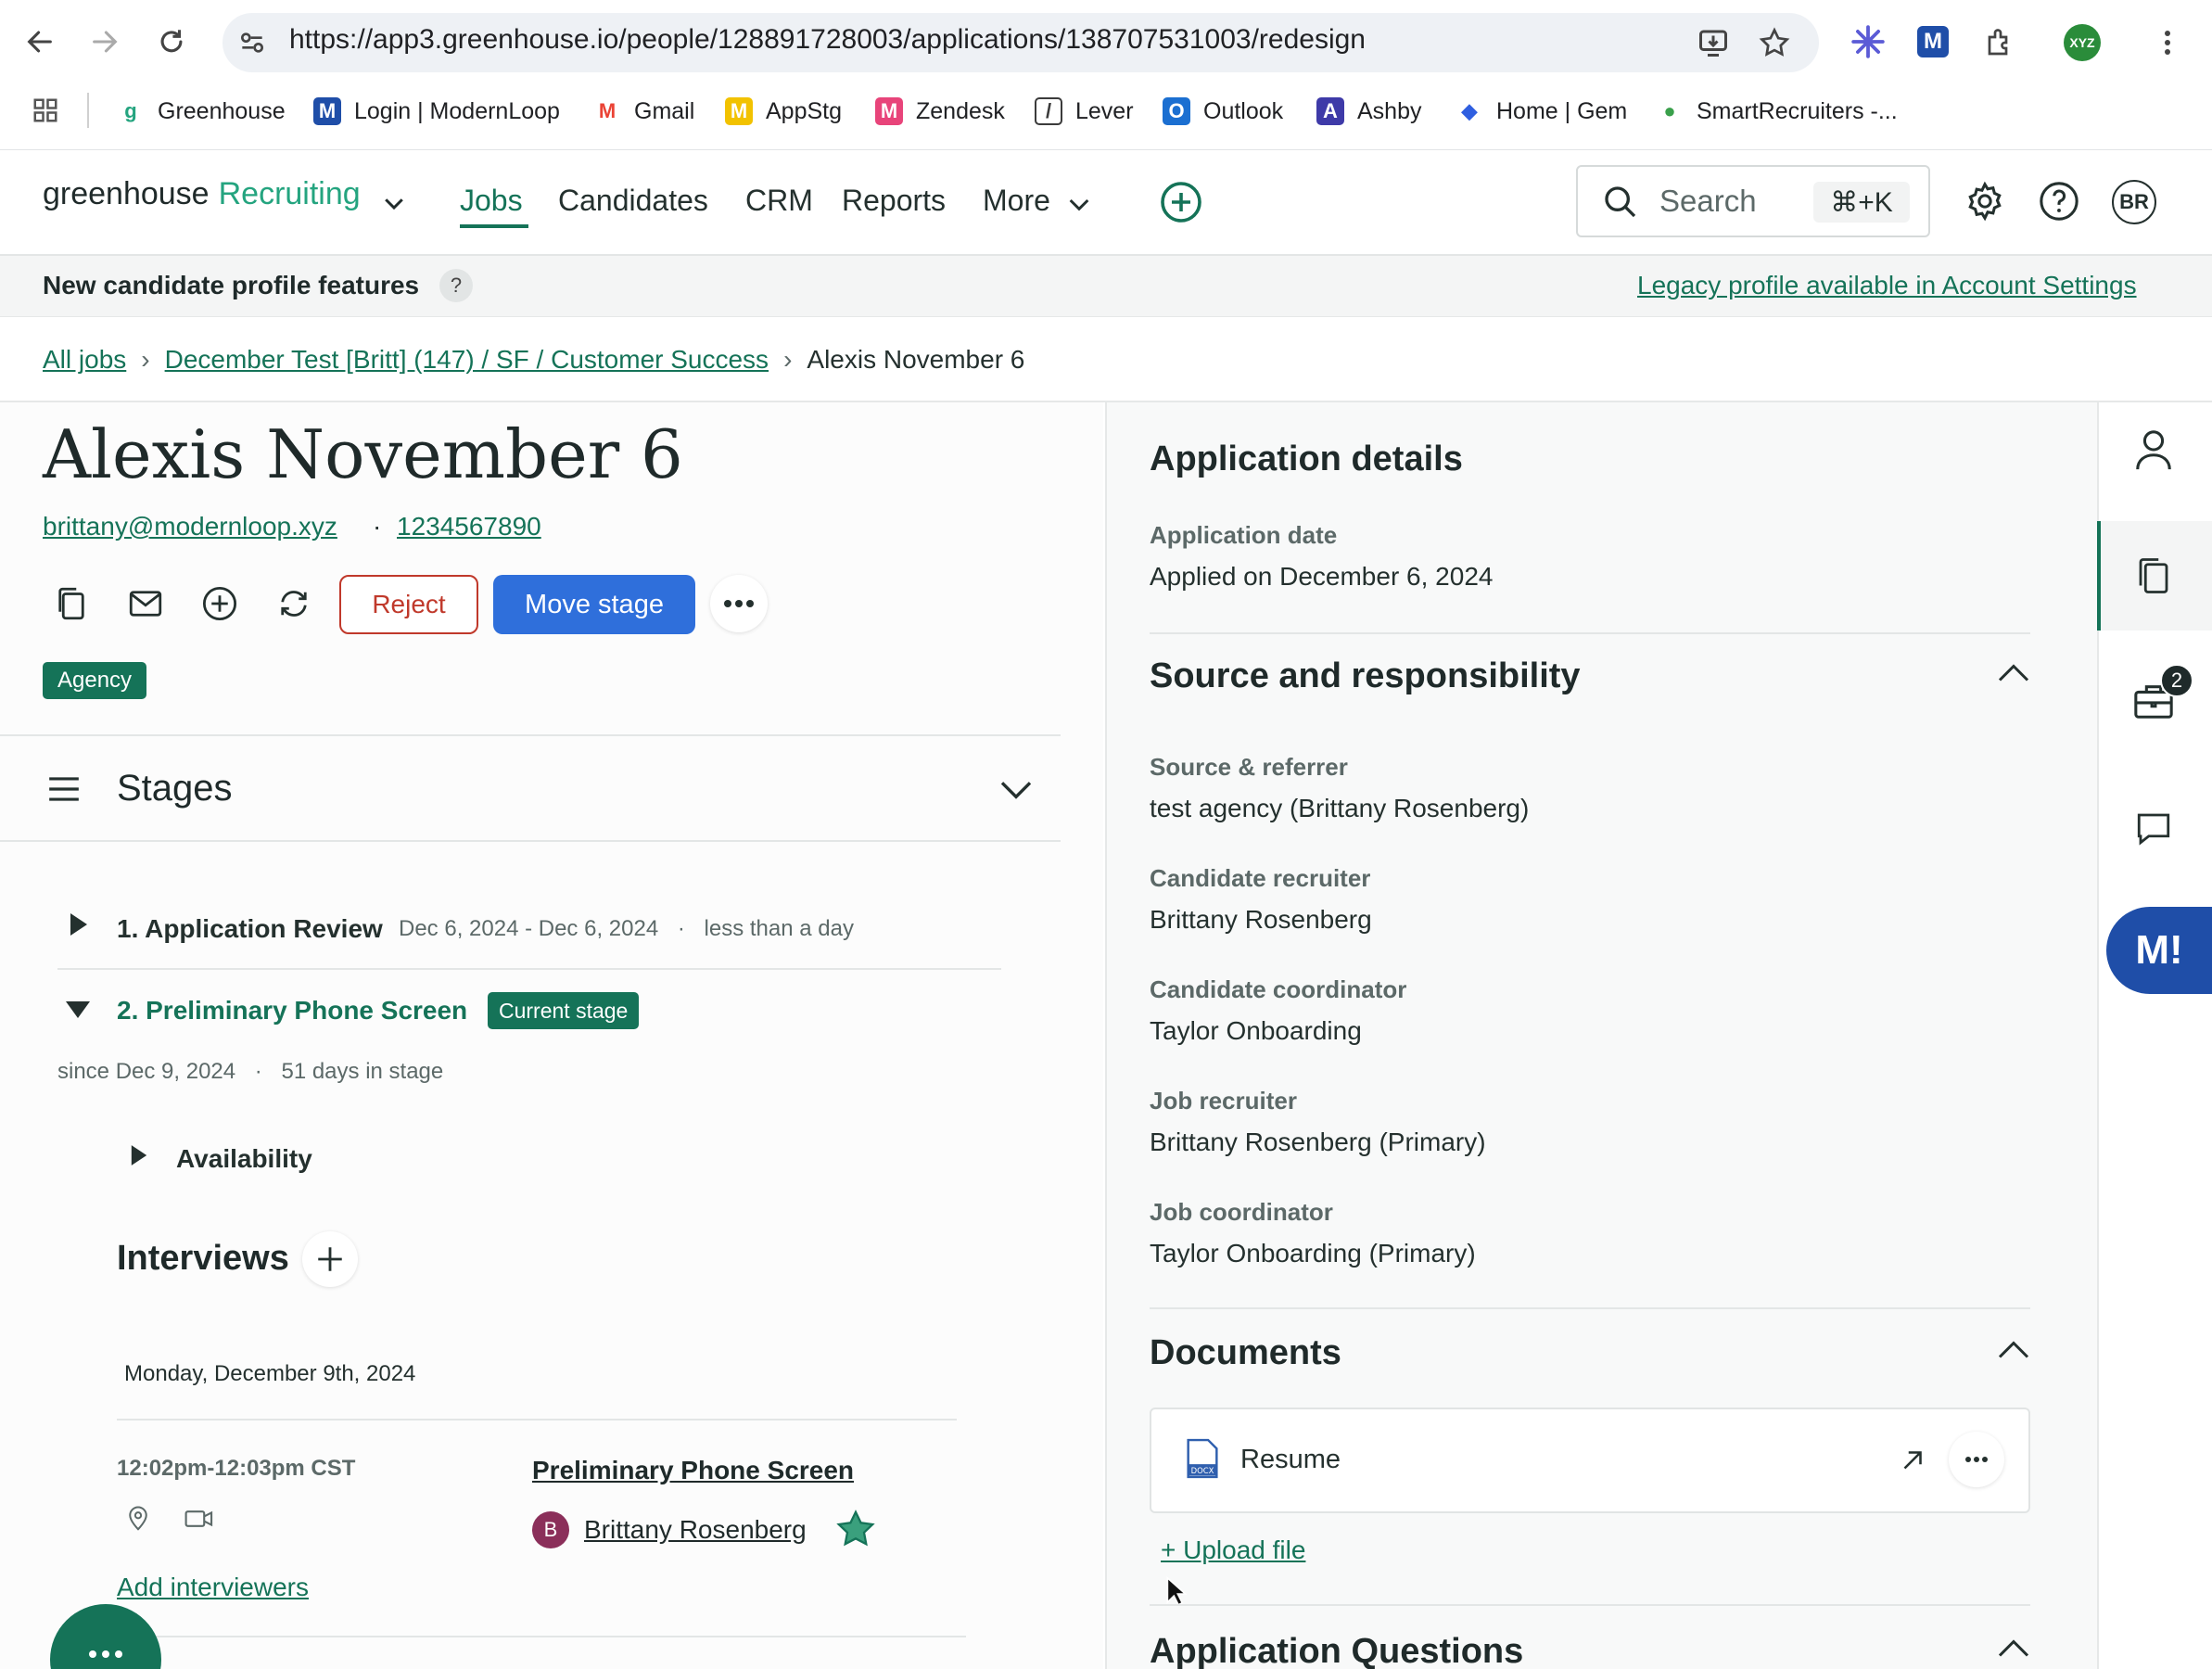 This screenshot has height=1669, width=2212. I want to click on bookmark-label: Outlook, so click(1243, 110).